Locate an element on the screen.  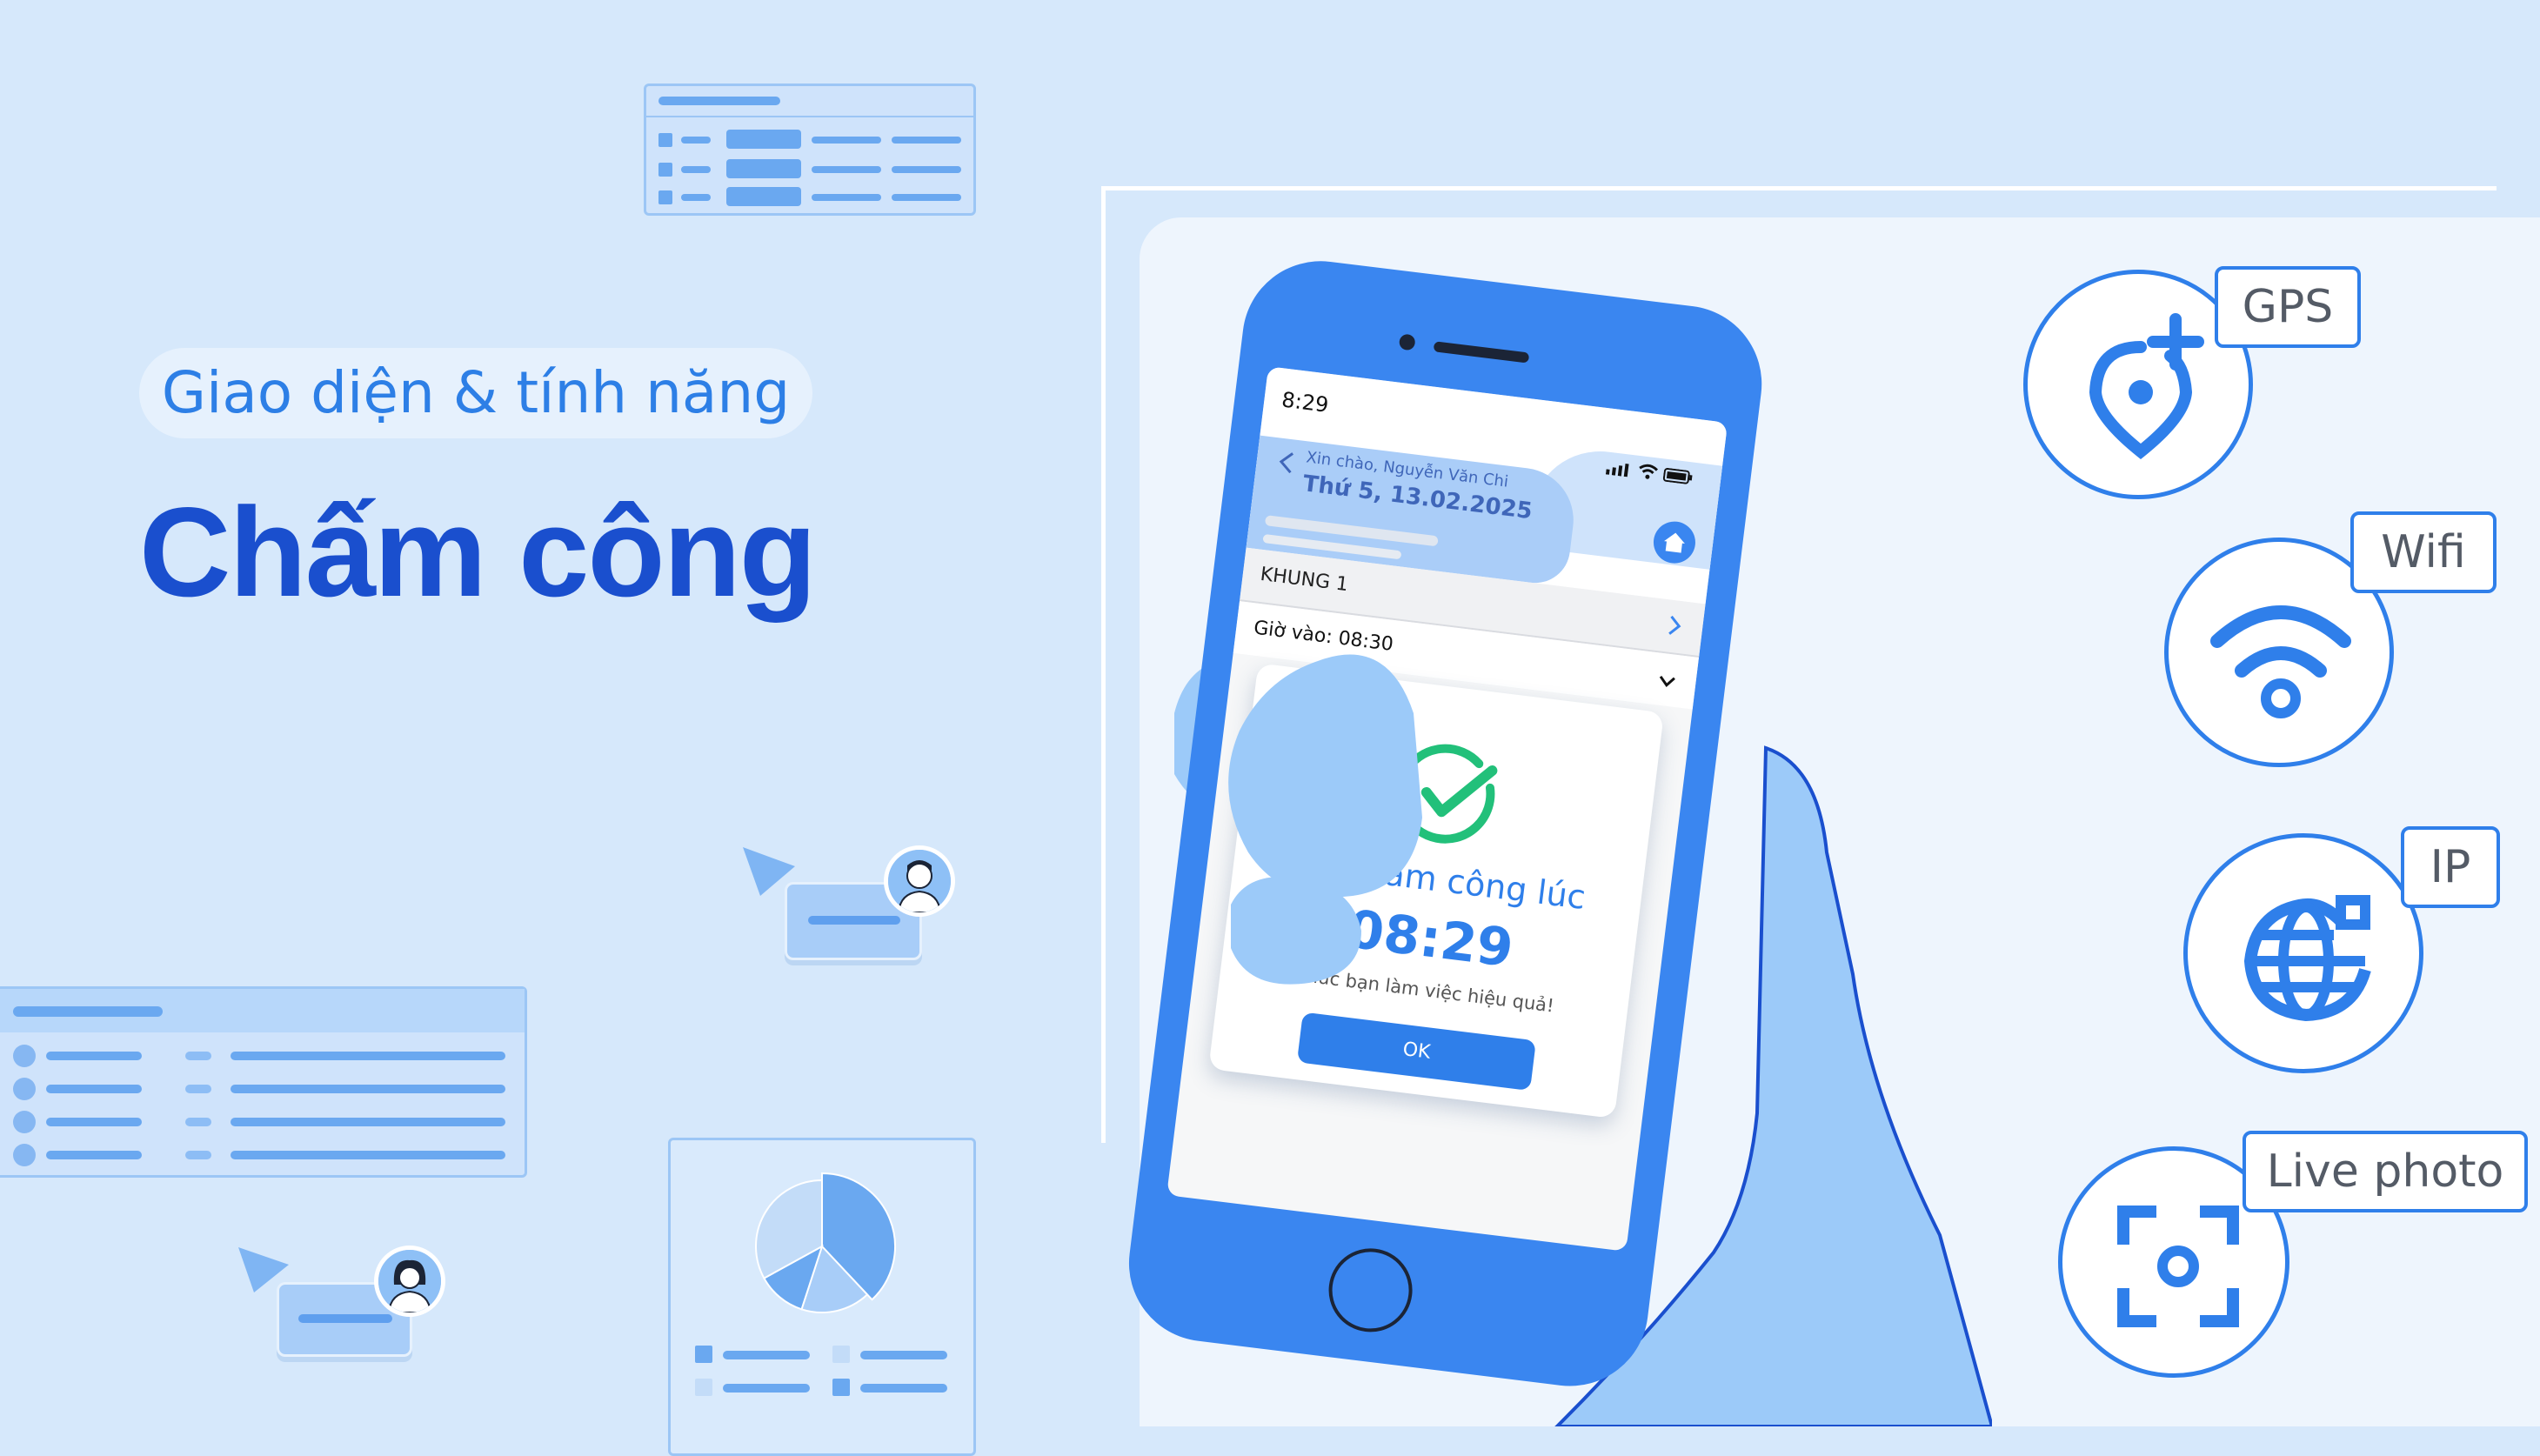
deco-list-card is located at coordinates (263, 1082).